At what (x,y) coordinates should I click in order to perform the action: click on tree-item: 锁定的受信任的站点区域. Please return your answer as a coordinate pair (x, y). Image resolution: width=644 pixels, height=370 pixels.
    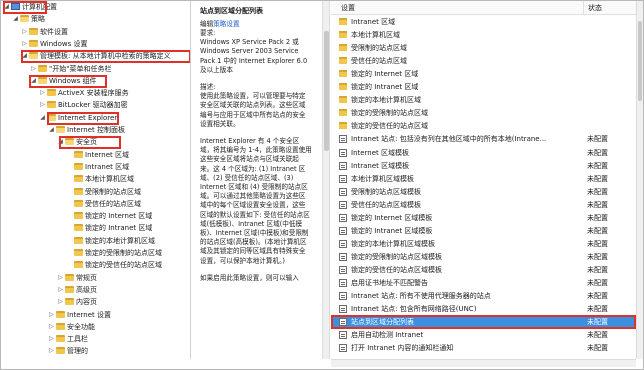
    Looking at the image, I should click on (114, 265).